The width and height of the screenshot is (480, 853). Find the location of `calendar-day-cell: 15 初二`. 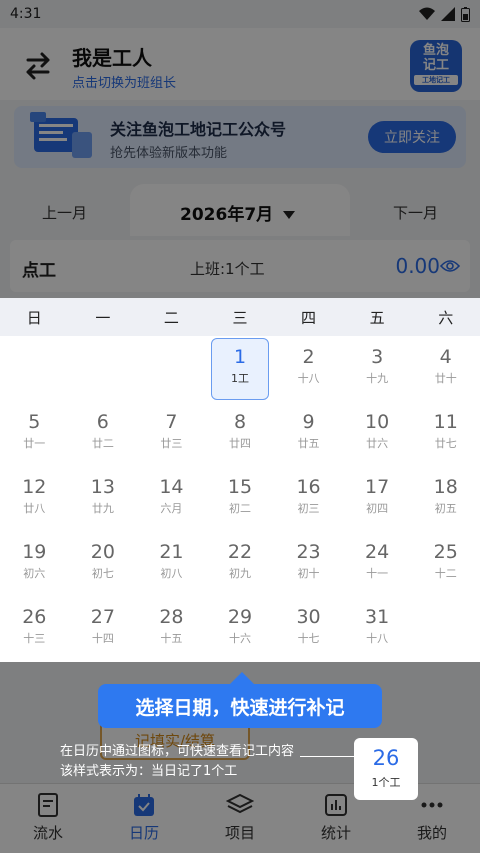

calendar-day-cell: 15 初二 is located at coordinates (240, 498).